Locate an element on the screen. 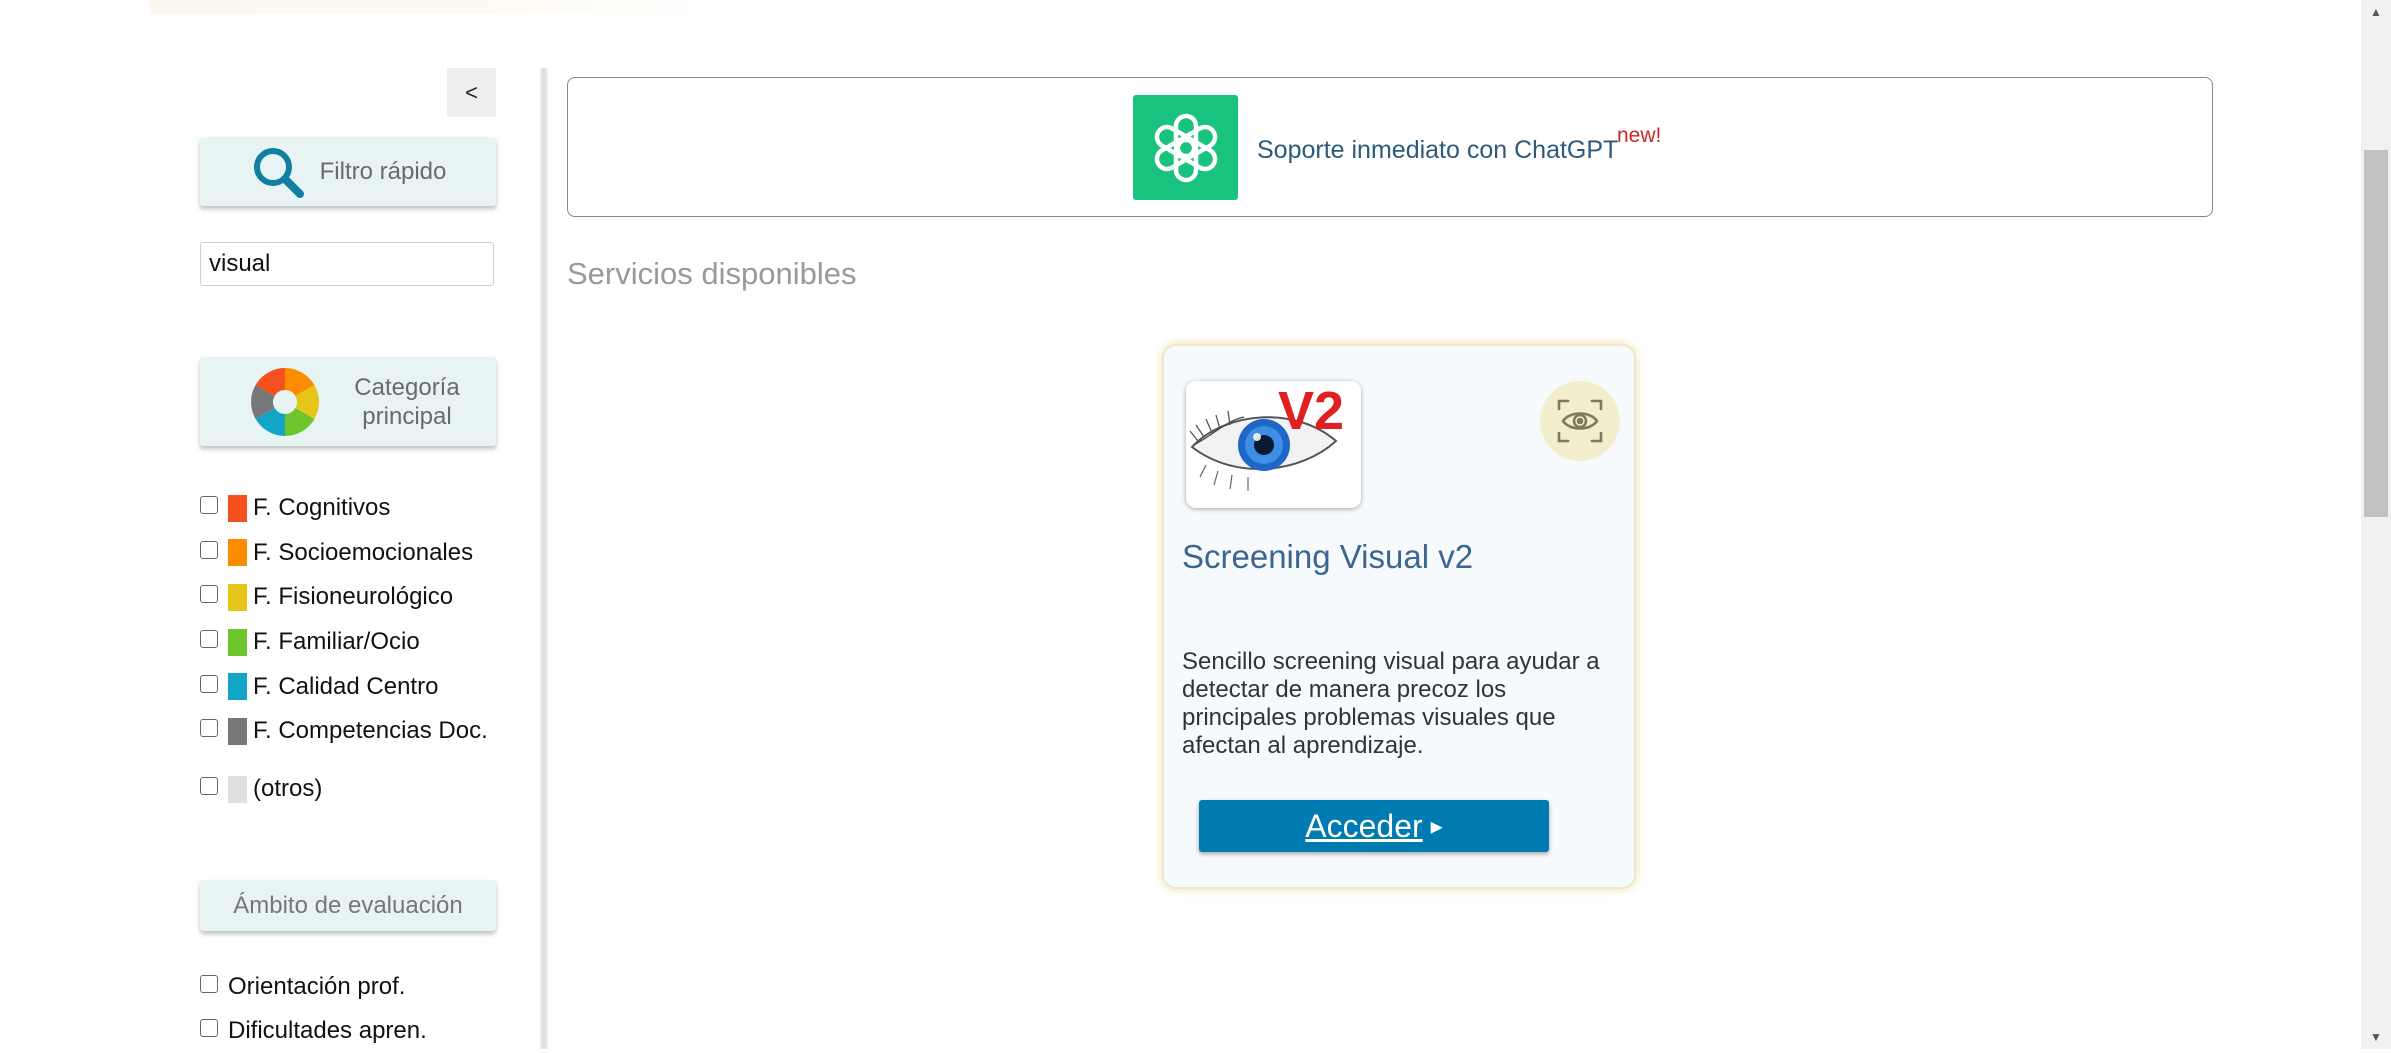 The width and height of the screenshot is (2391, 1053). category-label: F. Competencias Doc. is located at coordinates (370, 731).